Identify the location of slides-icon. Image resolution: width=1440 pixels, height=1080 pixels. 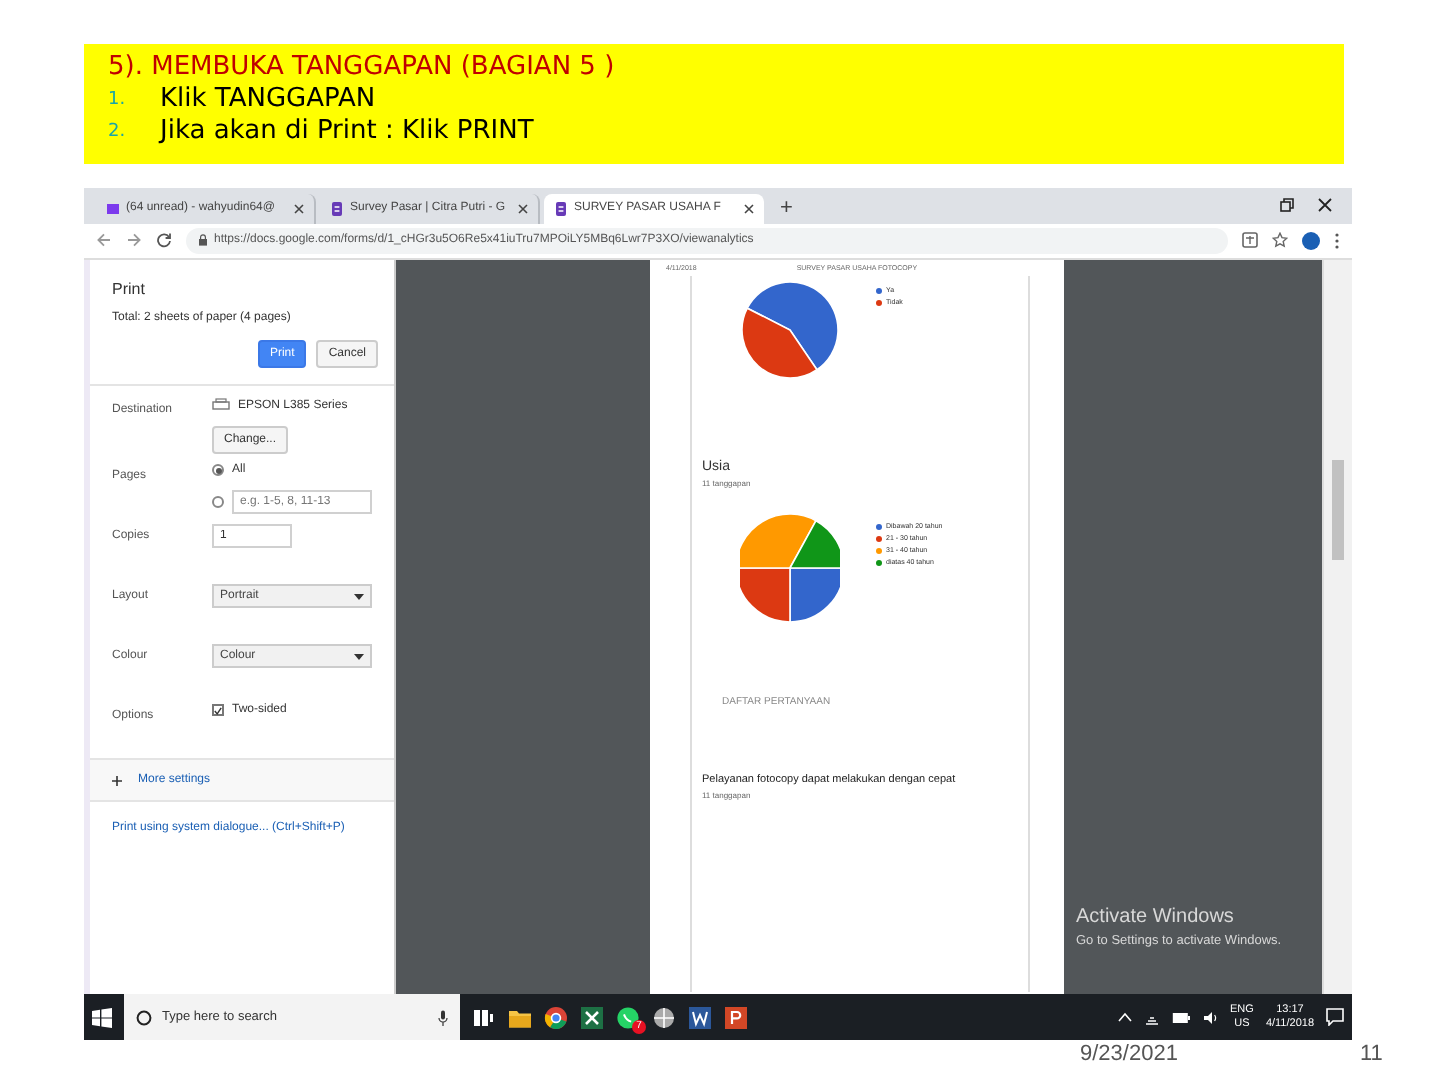
(736, 1017).